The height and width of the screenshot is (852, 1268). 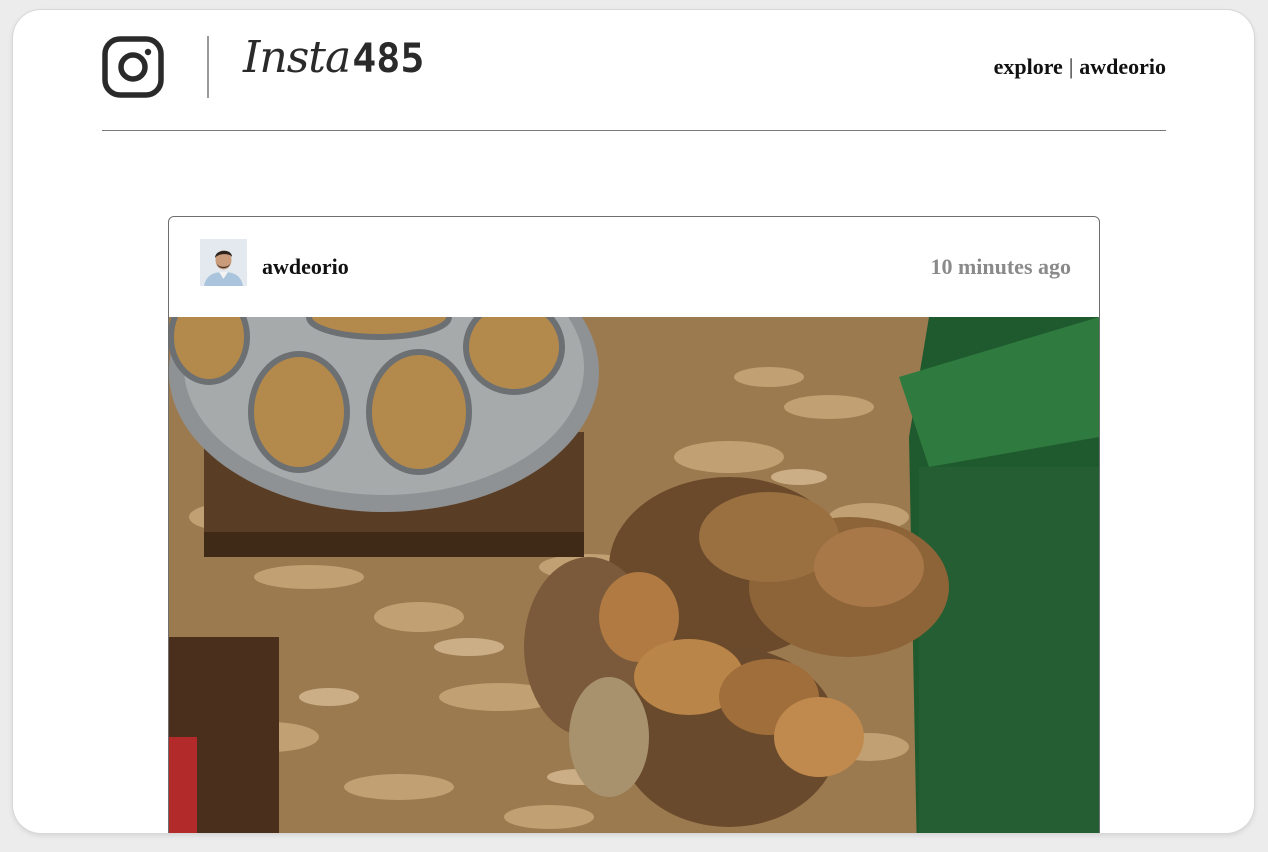 I want to click on post-timestamp-link: 10 minutes ago, so click(x=1000, y=267).